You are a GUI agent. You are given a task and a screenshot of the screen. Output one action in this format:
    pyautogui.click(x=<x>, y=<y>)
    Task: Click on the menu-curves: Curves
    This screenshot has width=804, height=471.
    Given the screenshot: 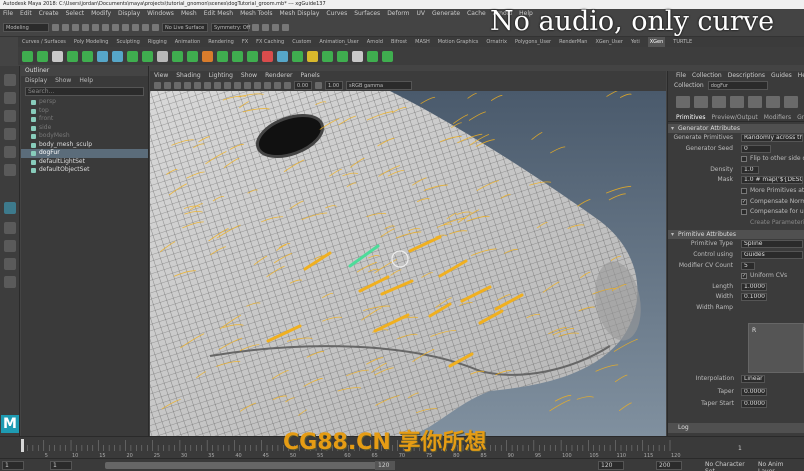 What is the action you would take?
    pyautogui.click(x=336, y=14)
    